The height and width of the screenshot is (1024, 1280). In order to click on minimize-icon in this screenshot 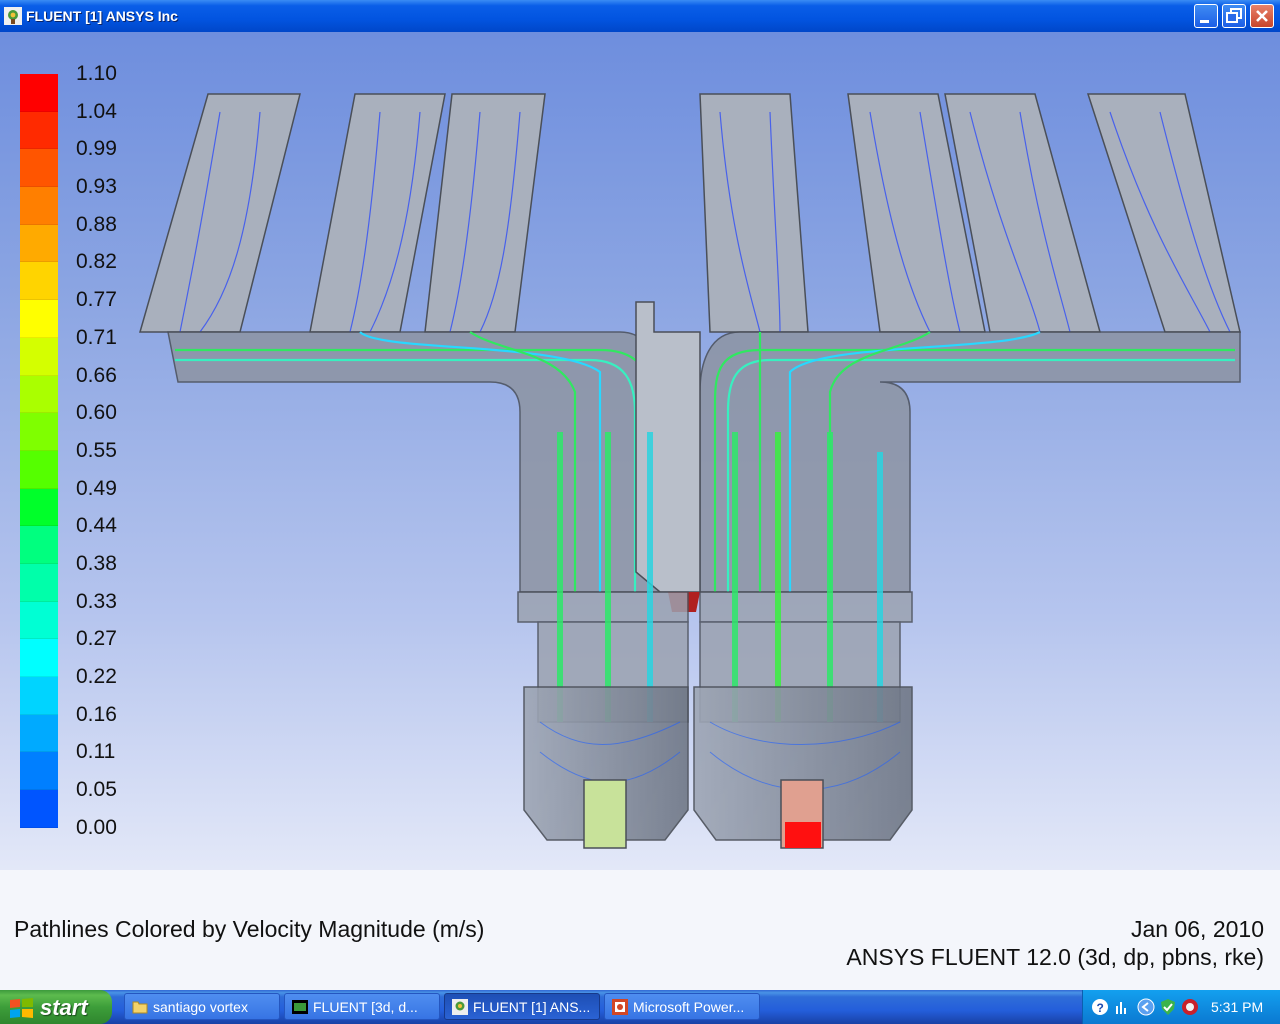, I will do `click(1204, 21)`.